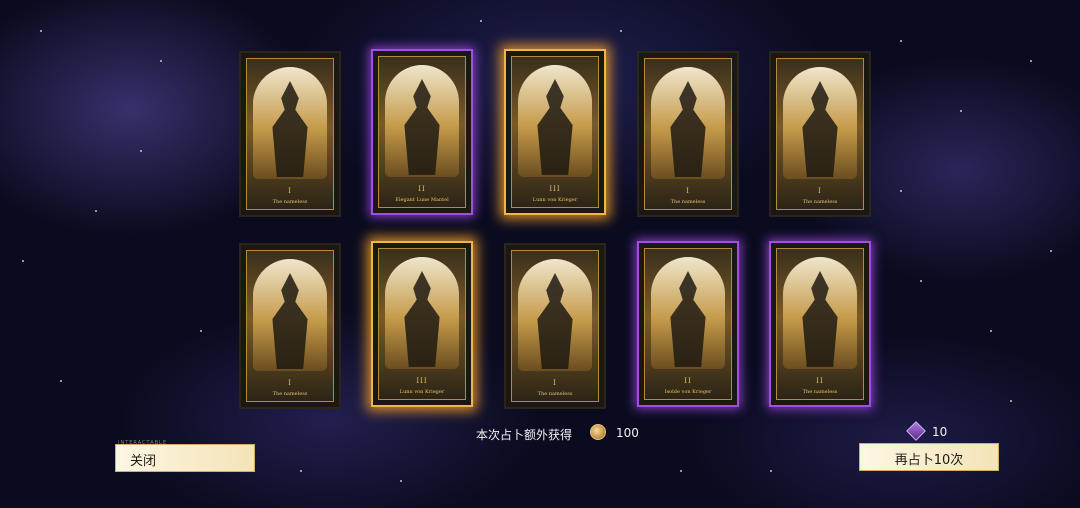 The height and width of the screenshot is (508, 1080). What do you see at coordinates (555, 326) in the screenshot?
I see `tarot-card-8: I The nameless` at bounding box center [555, 326].